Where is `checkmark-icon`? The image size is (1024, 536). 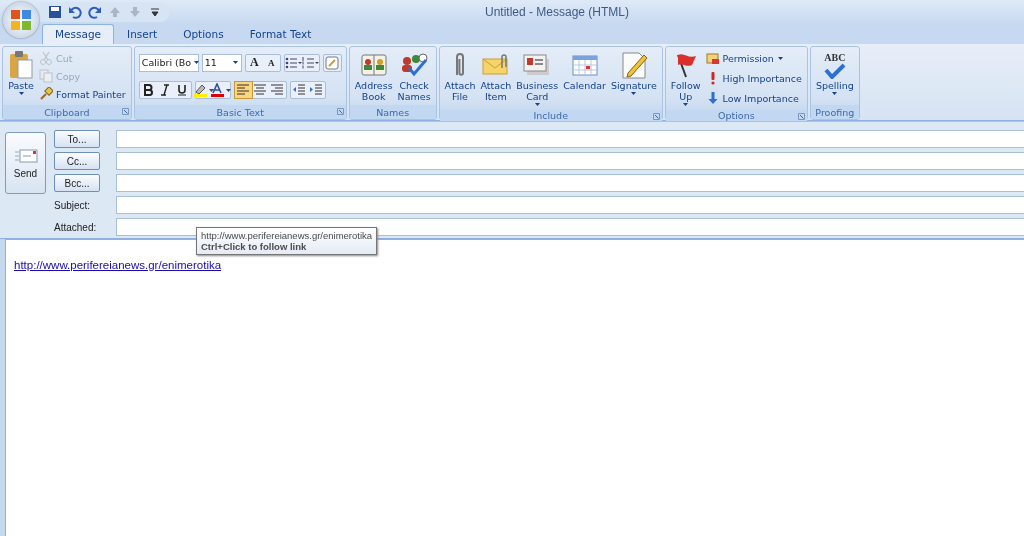
checkmark-icon is located at coordinates (834, 70).